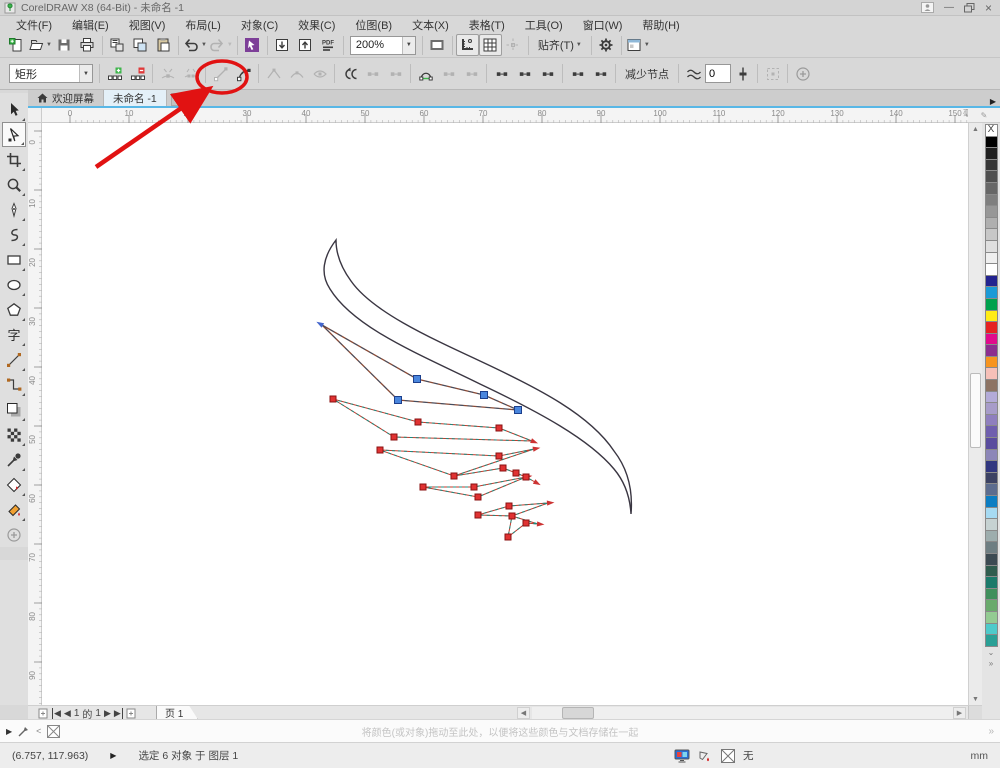 Image resolution: width=1000 pixels, height=768 pixels. I want to click on save-button, so click(64, 45).